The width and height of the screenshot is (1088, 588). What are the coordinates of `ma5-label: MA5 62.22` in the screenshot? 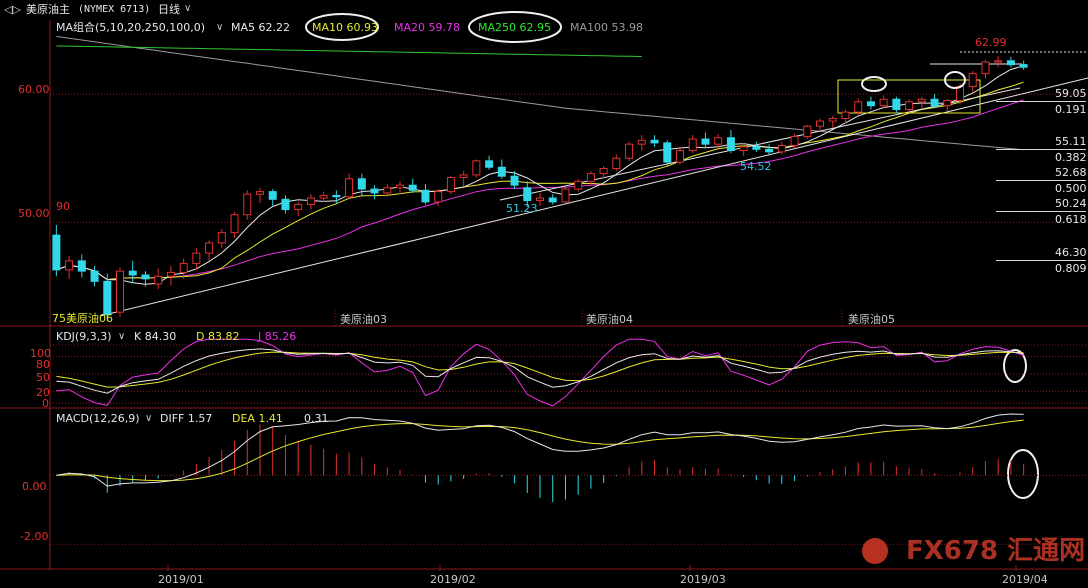 It's located at (261, 27).